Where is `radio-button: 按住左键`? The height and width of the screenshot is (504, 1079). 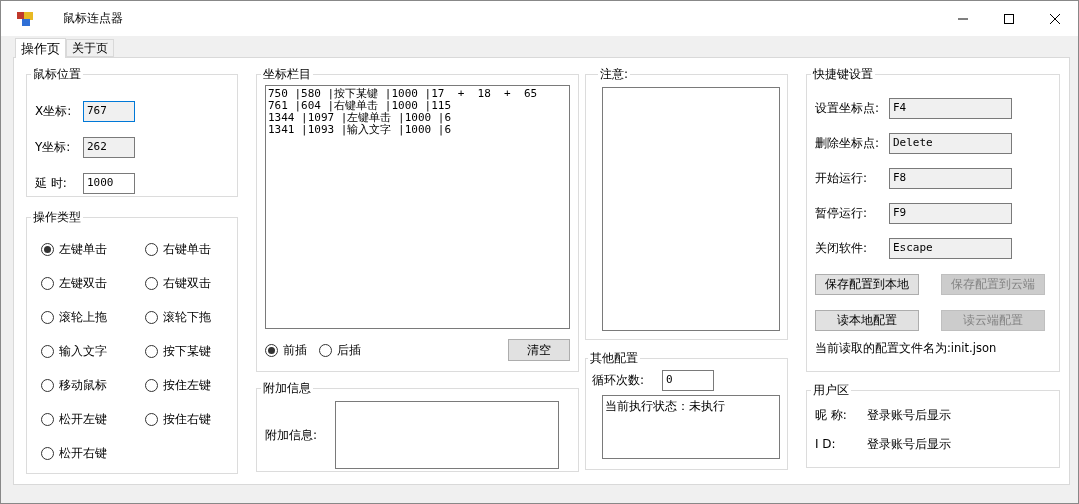
radio-button: 按住左键 is located at coordinates (190, 385).